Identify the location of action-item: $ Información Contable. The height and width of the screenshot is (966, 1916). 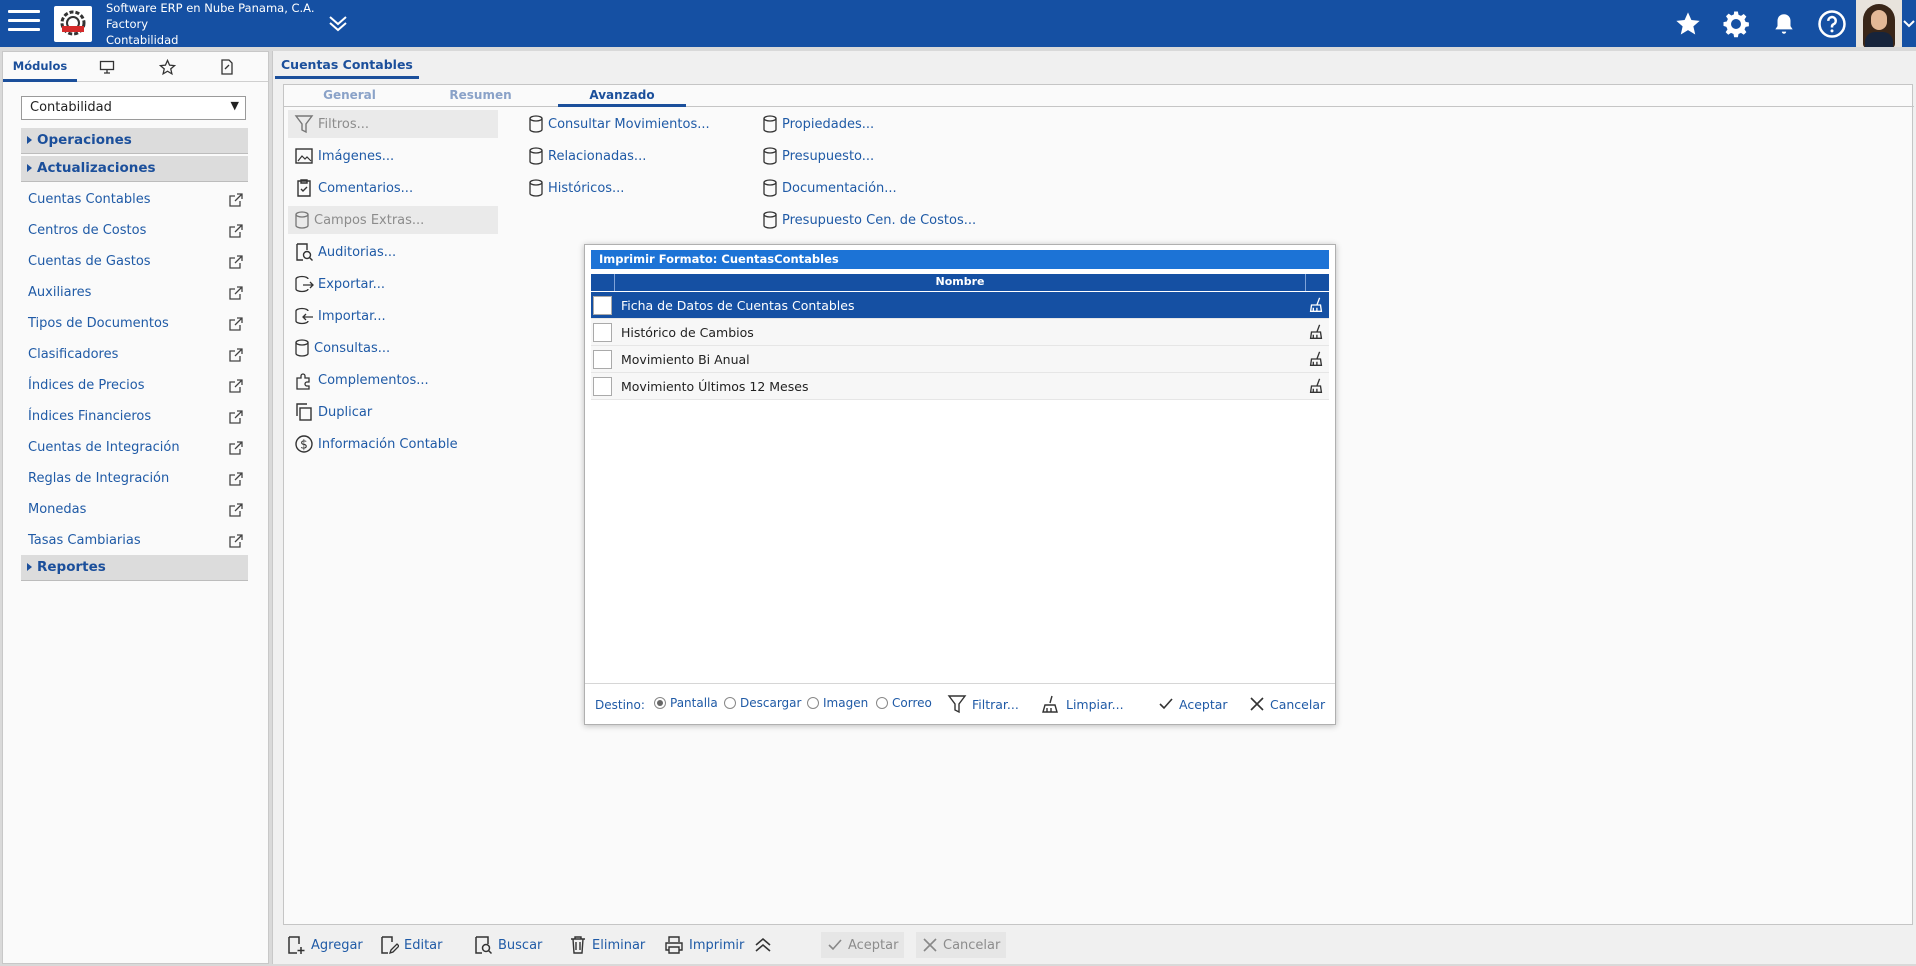
(393, 444).